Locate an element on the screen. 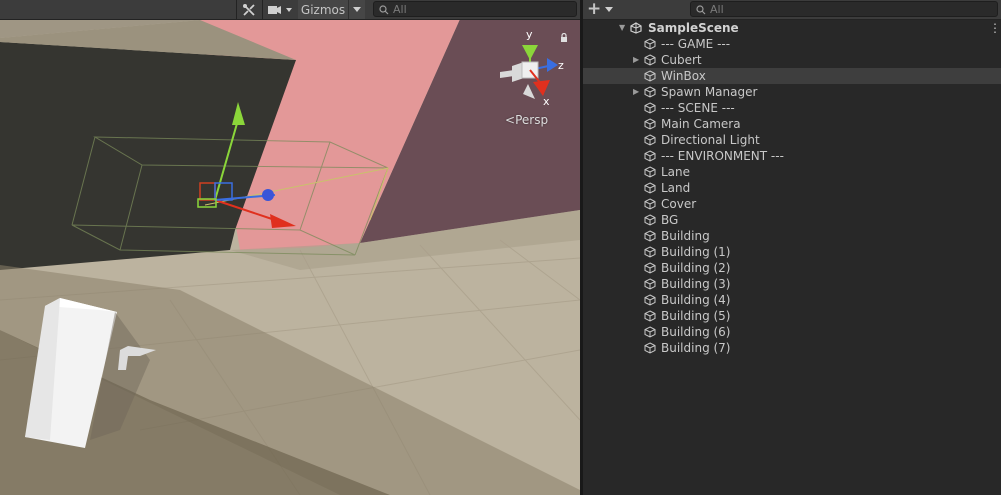  hierarchy-item-label: --- SCENE --- is located at coordinates (698, 108).